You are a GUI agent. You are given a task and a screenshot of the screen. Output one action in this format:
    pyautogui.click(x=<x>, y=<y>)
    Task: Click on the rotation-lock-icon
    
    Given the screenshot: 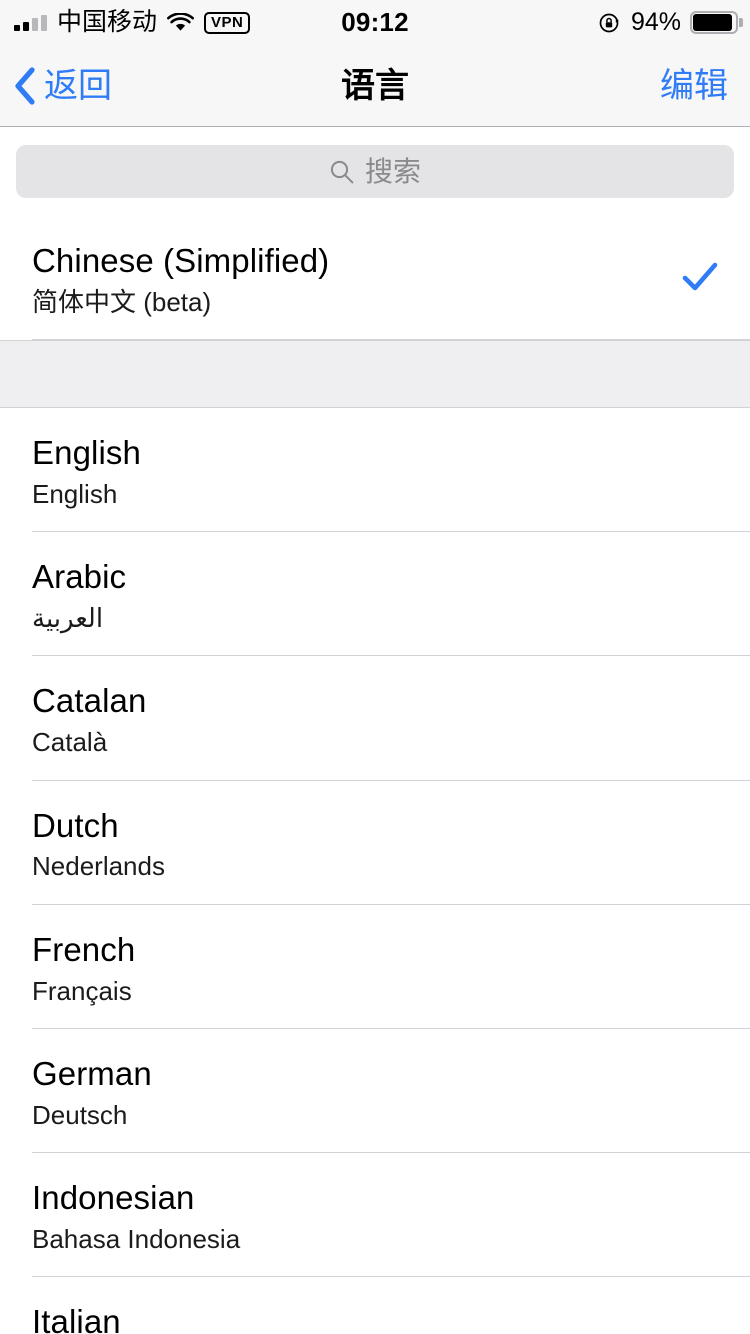 What is the action you would take?
    pyautogui.click(x=610, y=23)
    